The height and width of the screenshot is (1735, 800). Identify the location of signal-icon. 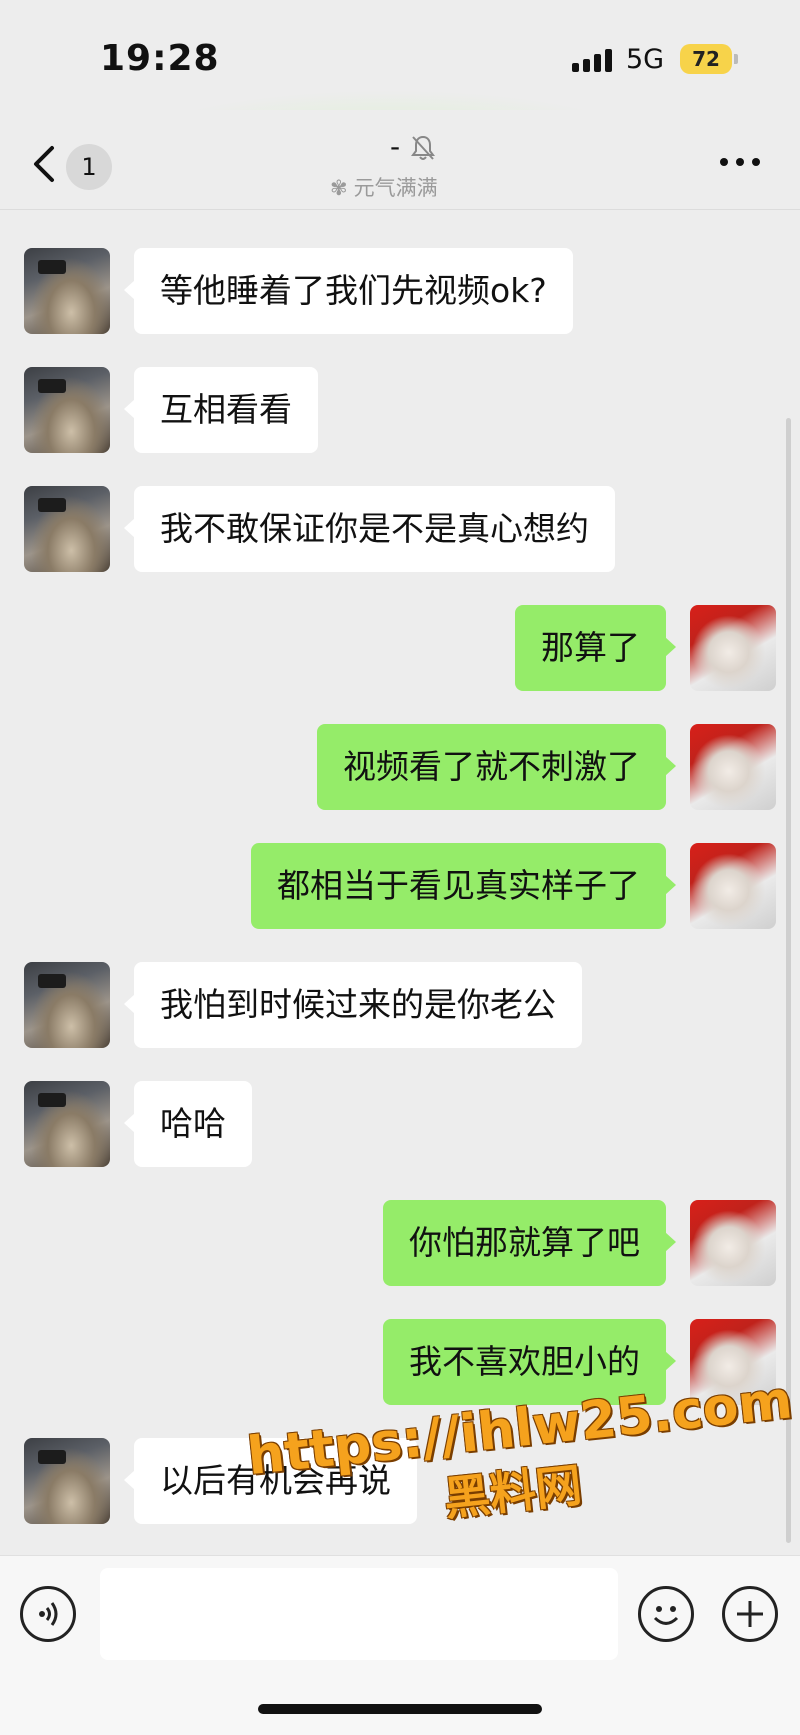
(594, 60).